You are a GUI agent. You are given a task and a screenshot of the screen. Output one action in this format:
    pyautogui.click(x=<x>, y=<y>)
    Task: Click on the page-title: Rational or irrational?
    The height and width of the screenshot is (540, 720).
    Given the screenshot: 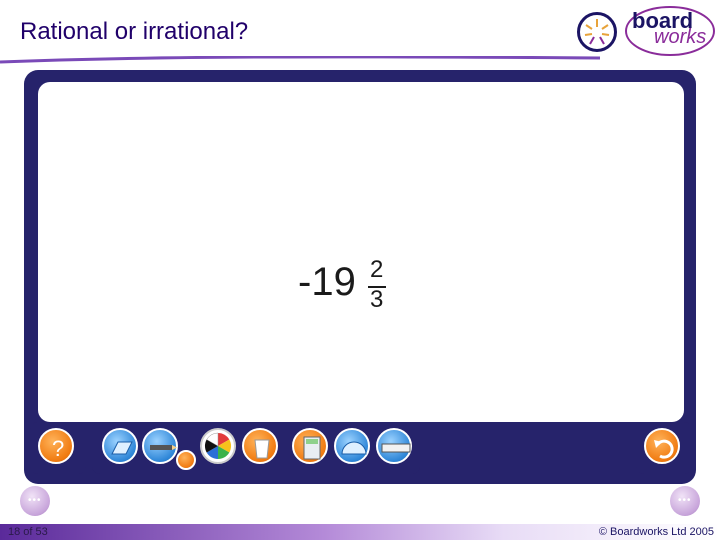 What is the action you would take?
    pyautogui.click(x=134, y=31)
    